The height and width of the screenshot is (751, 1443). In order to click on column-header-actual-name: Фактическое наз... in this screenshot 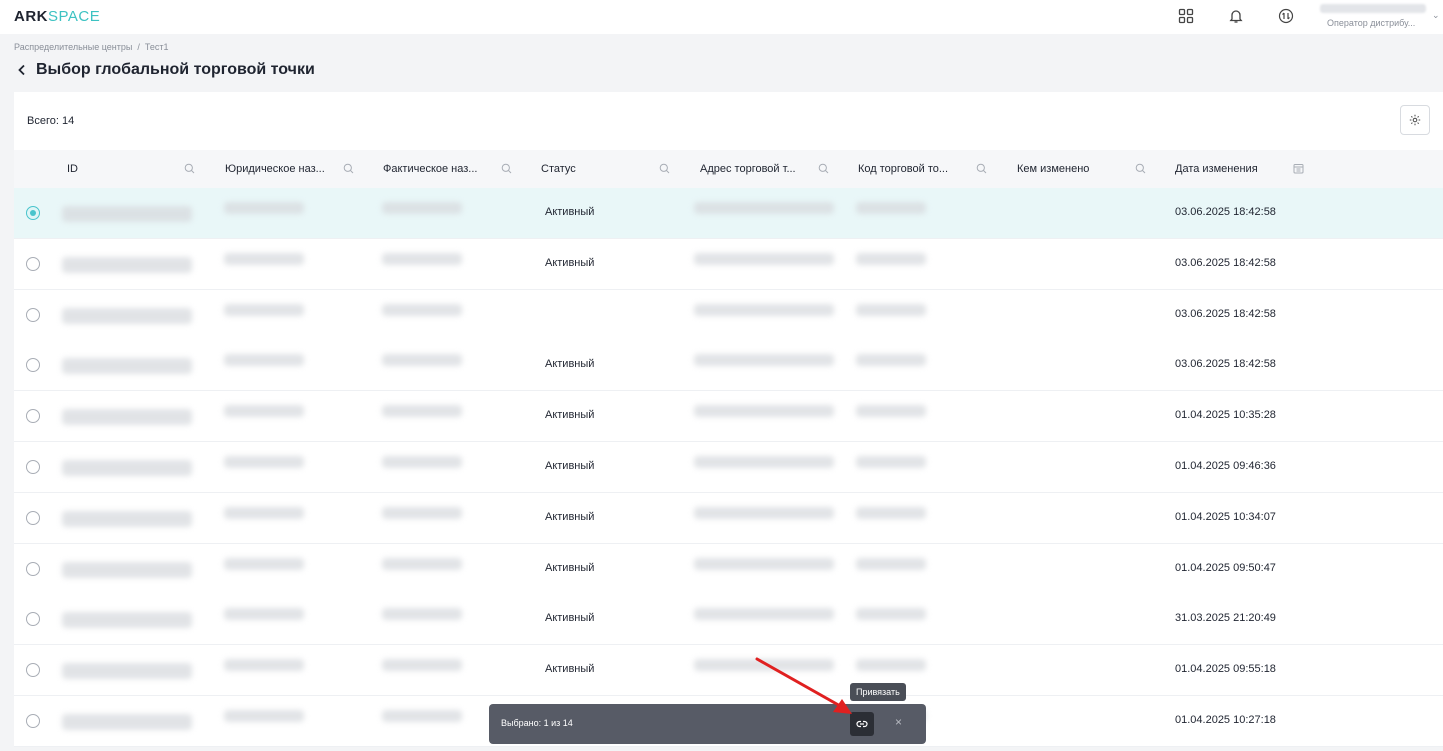, I will do `click(430, 169)`.